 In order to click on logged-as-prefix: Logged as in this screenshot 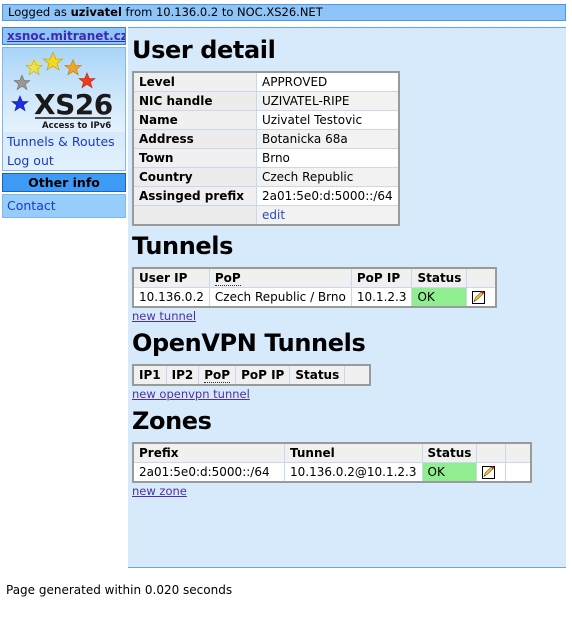, I will do `click(39, 12)`.